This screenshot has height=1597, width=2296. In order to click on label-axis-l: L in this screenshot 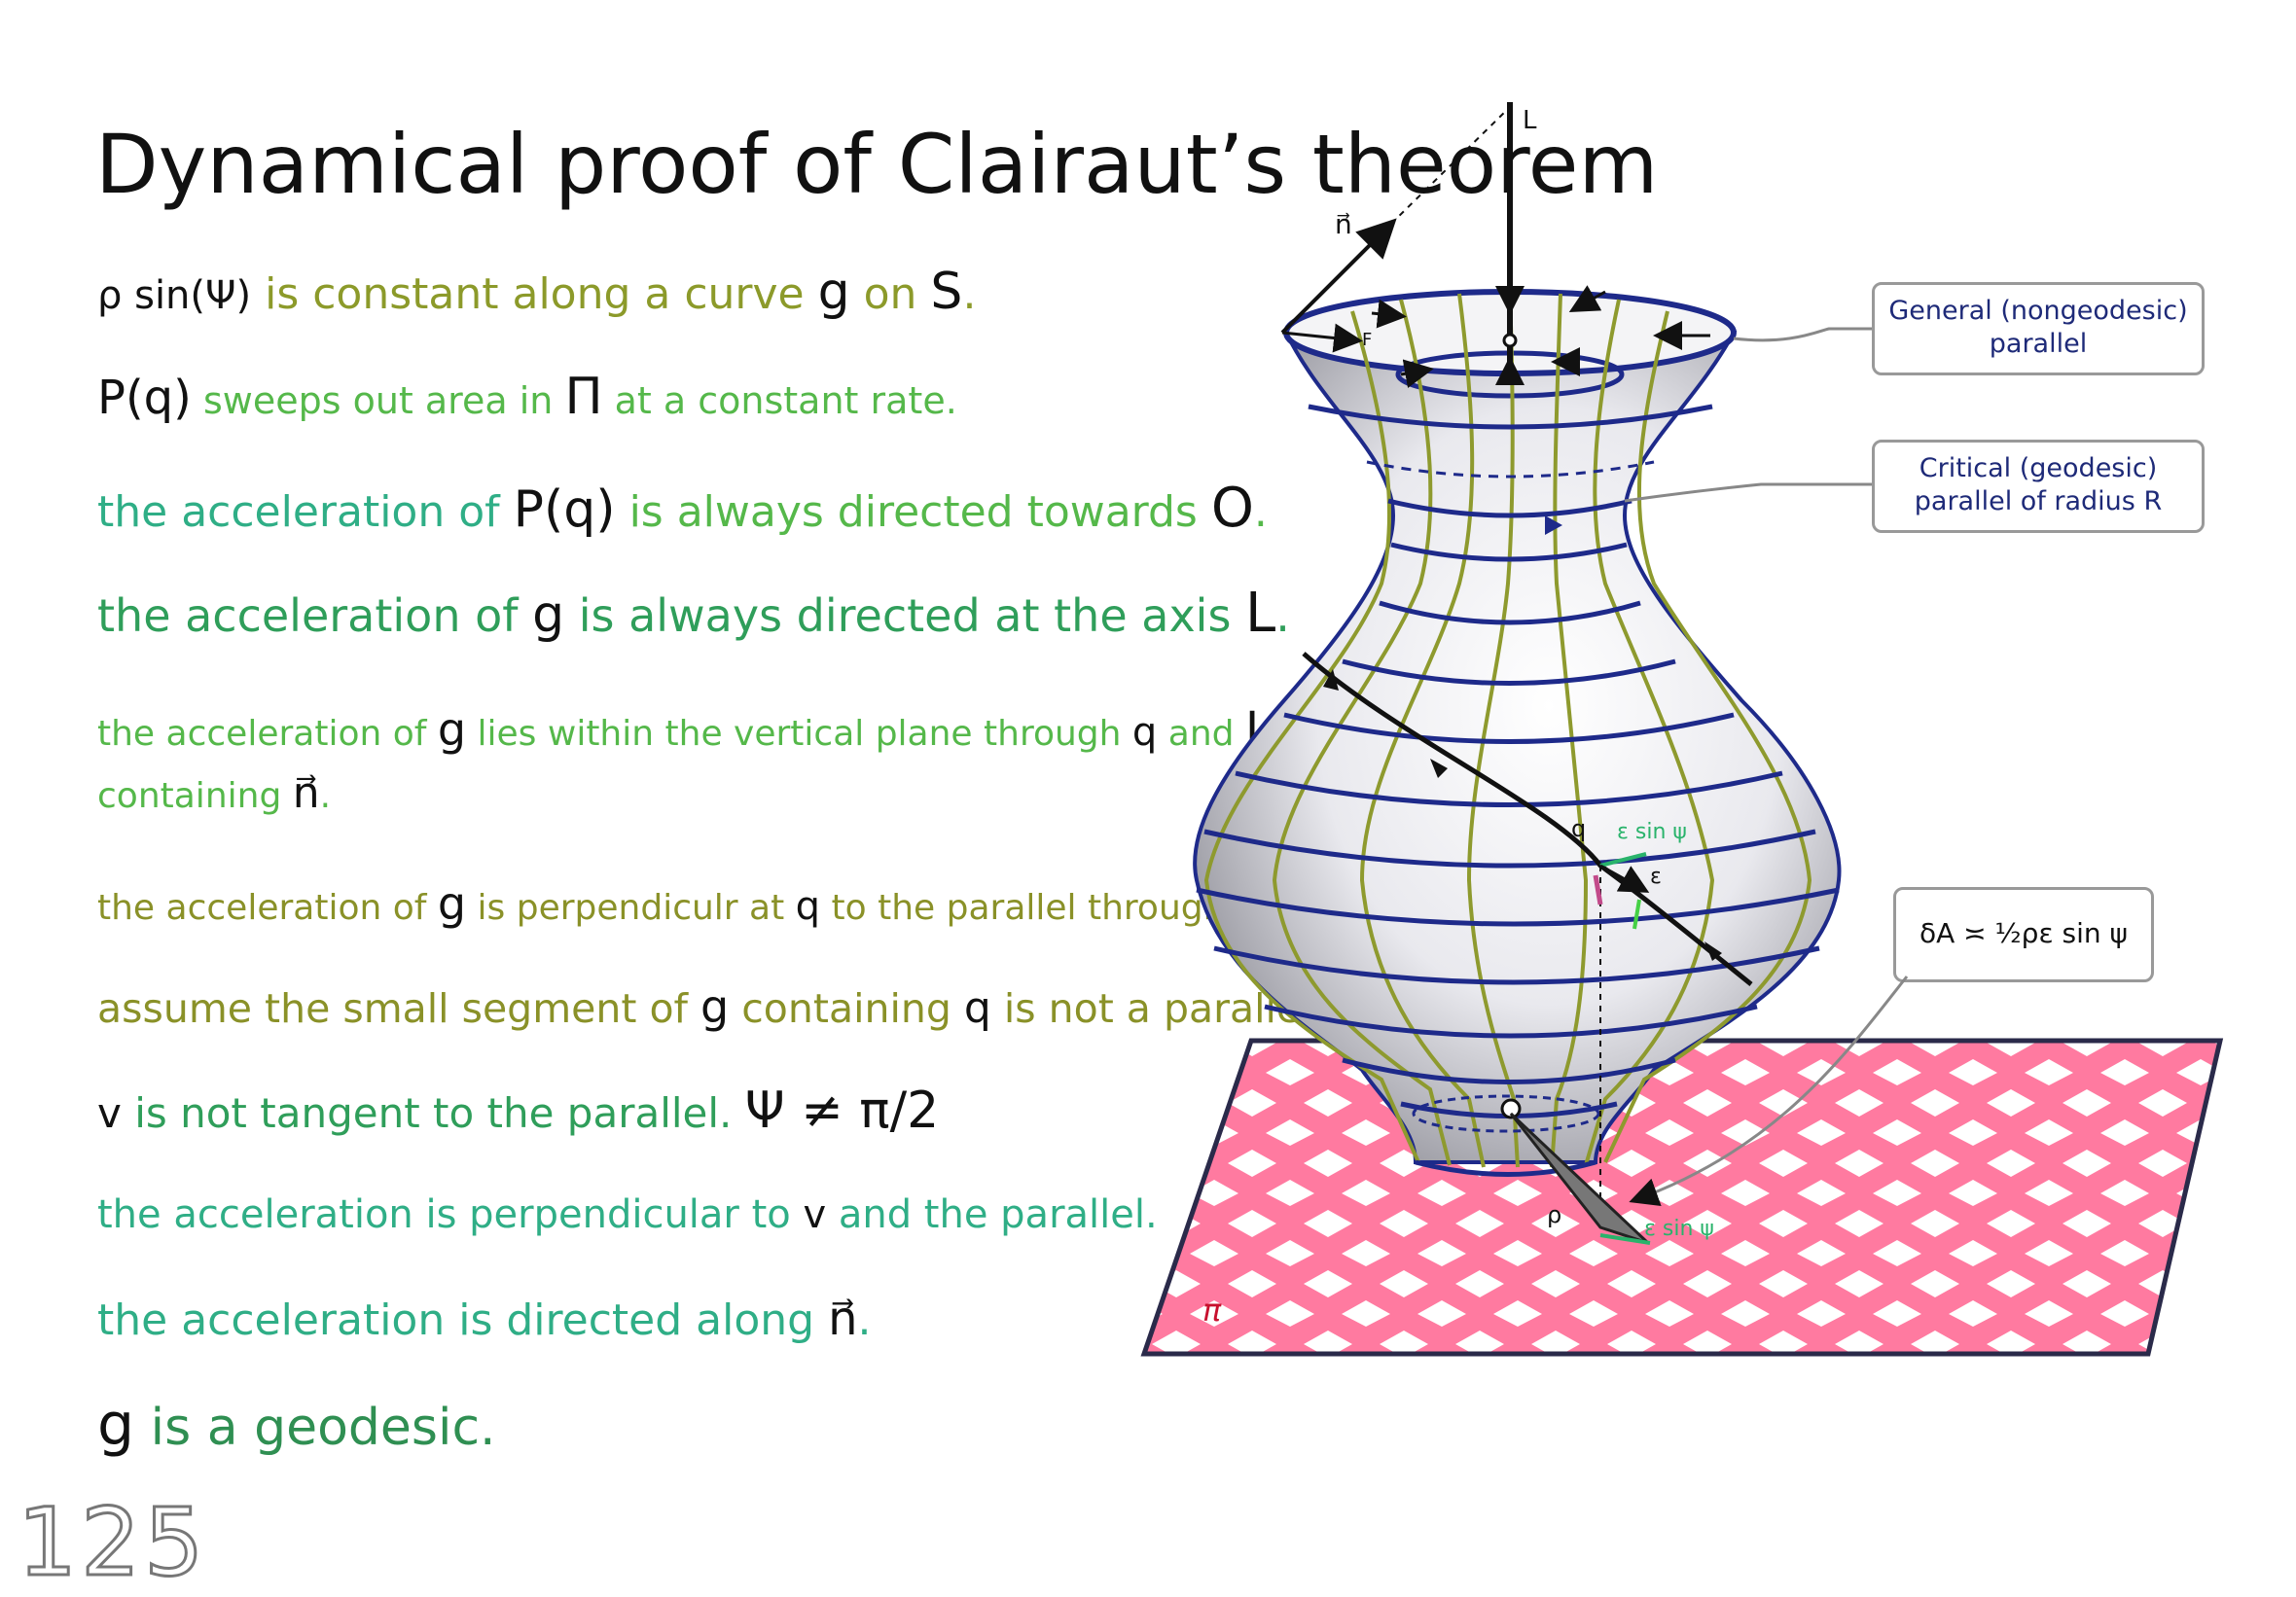, I will do `click(1530, 120)`.